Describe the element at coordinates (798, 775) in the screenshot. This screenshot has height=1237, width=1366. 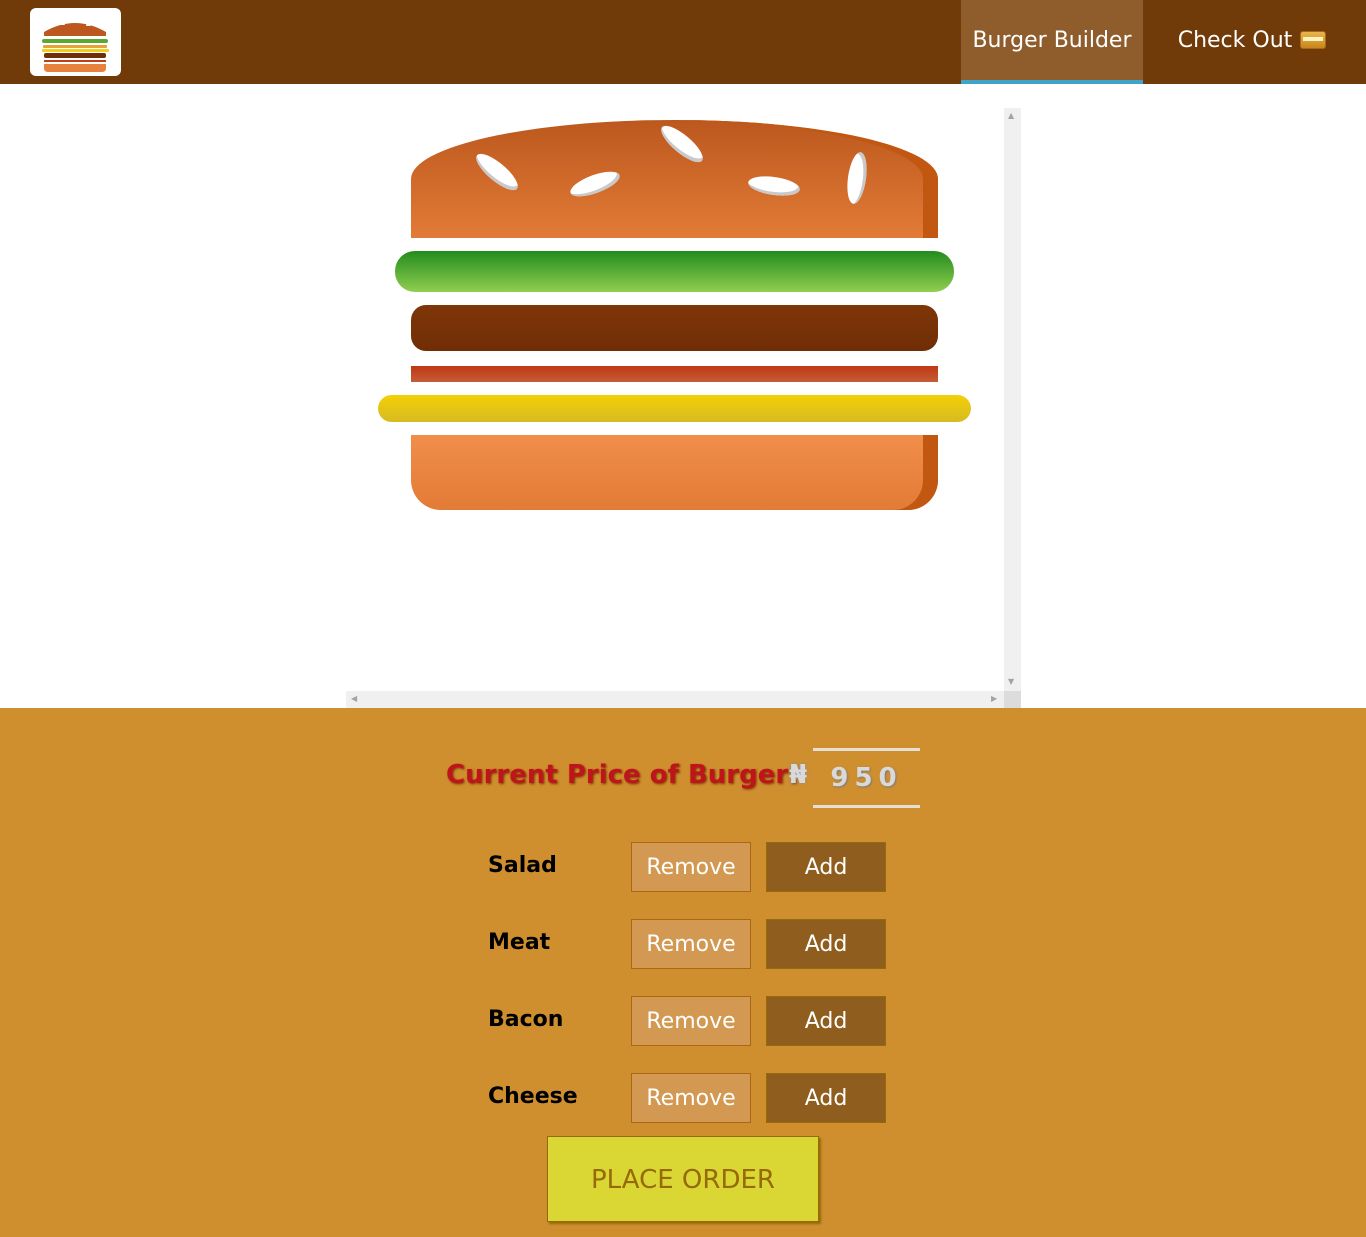
I see `currency-symbol: ₦` at that location.